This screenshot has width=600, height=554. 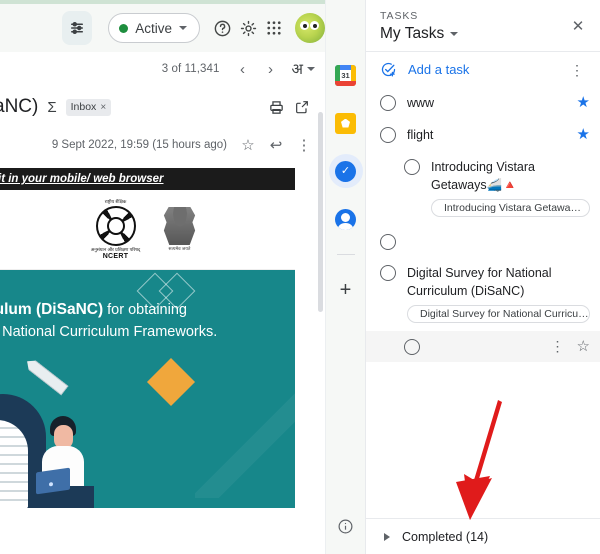 What do you see at coordinates (271, 69) in the screenshot?
I see `chevron-right-icon: ›` at bounding box center [271, 69].